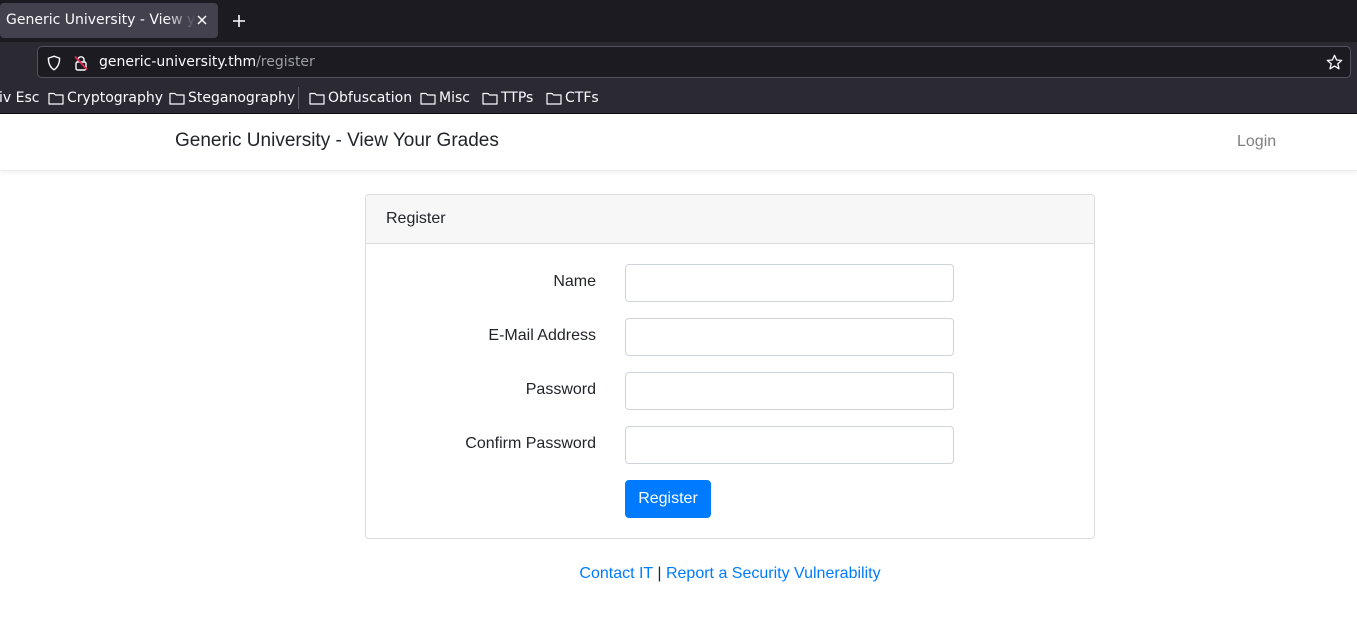 The height and width of the screenshot is (617, 1357). What do you see at coordinates (530, 443) in the screenshot?
I see `confirm-password-label: Confirm Password` at bounding box center [530, 443].